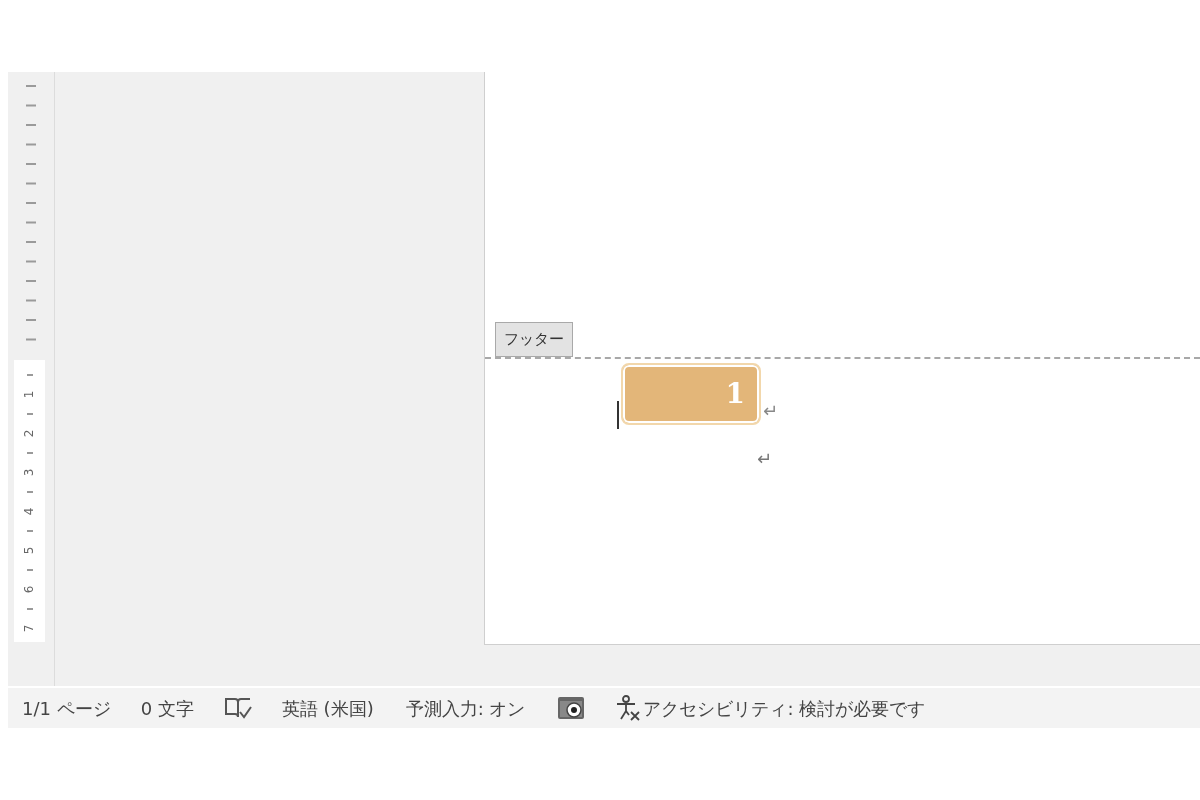 Image resolution: width=1200 pixels, height=800 pixels. Describe the element at coordinates (784, 708) in the screenshot. I see `accessibility-status: アクセシビリティ: 検討が必要です` at that location.